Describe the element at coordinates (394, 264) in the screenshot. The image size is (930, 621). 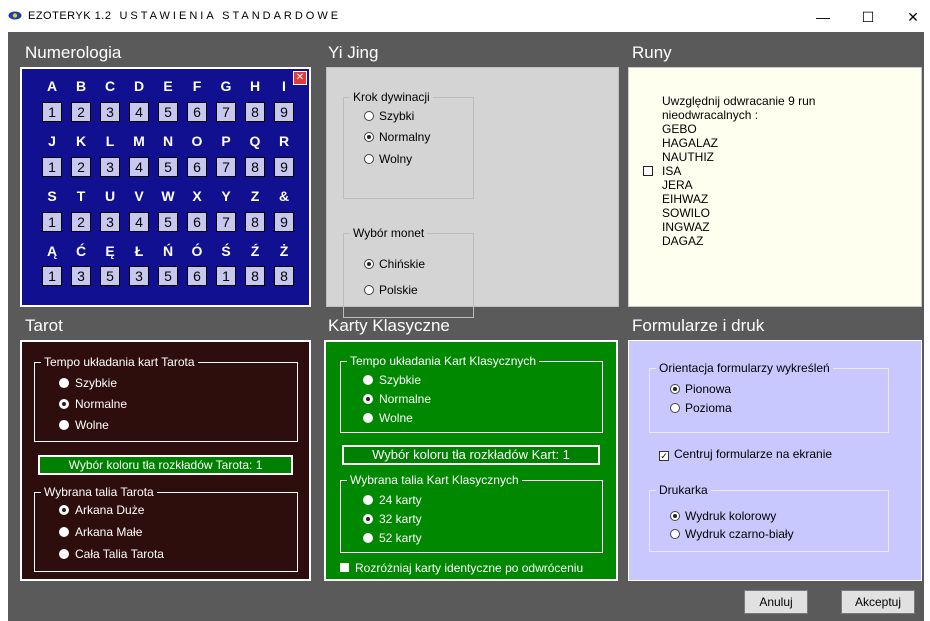
I see `radio-chinskie: Chińskie` at that location.